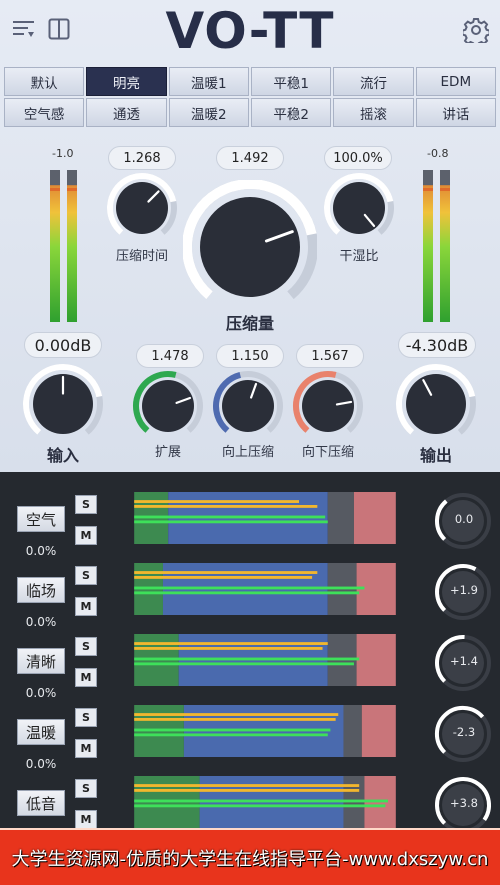 This screenshot has height=885, width=500. Describe the element at coordinates (63, 404) in the screenshot. I see `input-knob` at that location.